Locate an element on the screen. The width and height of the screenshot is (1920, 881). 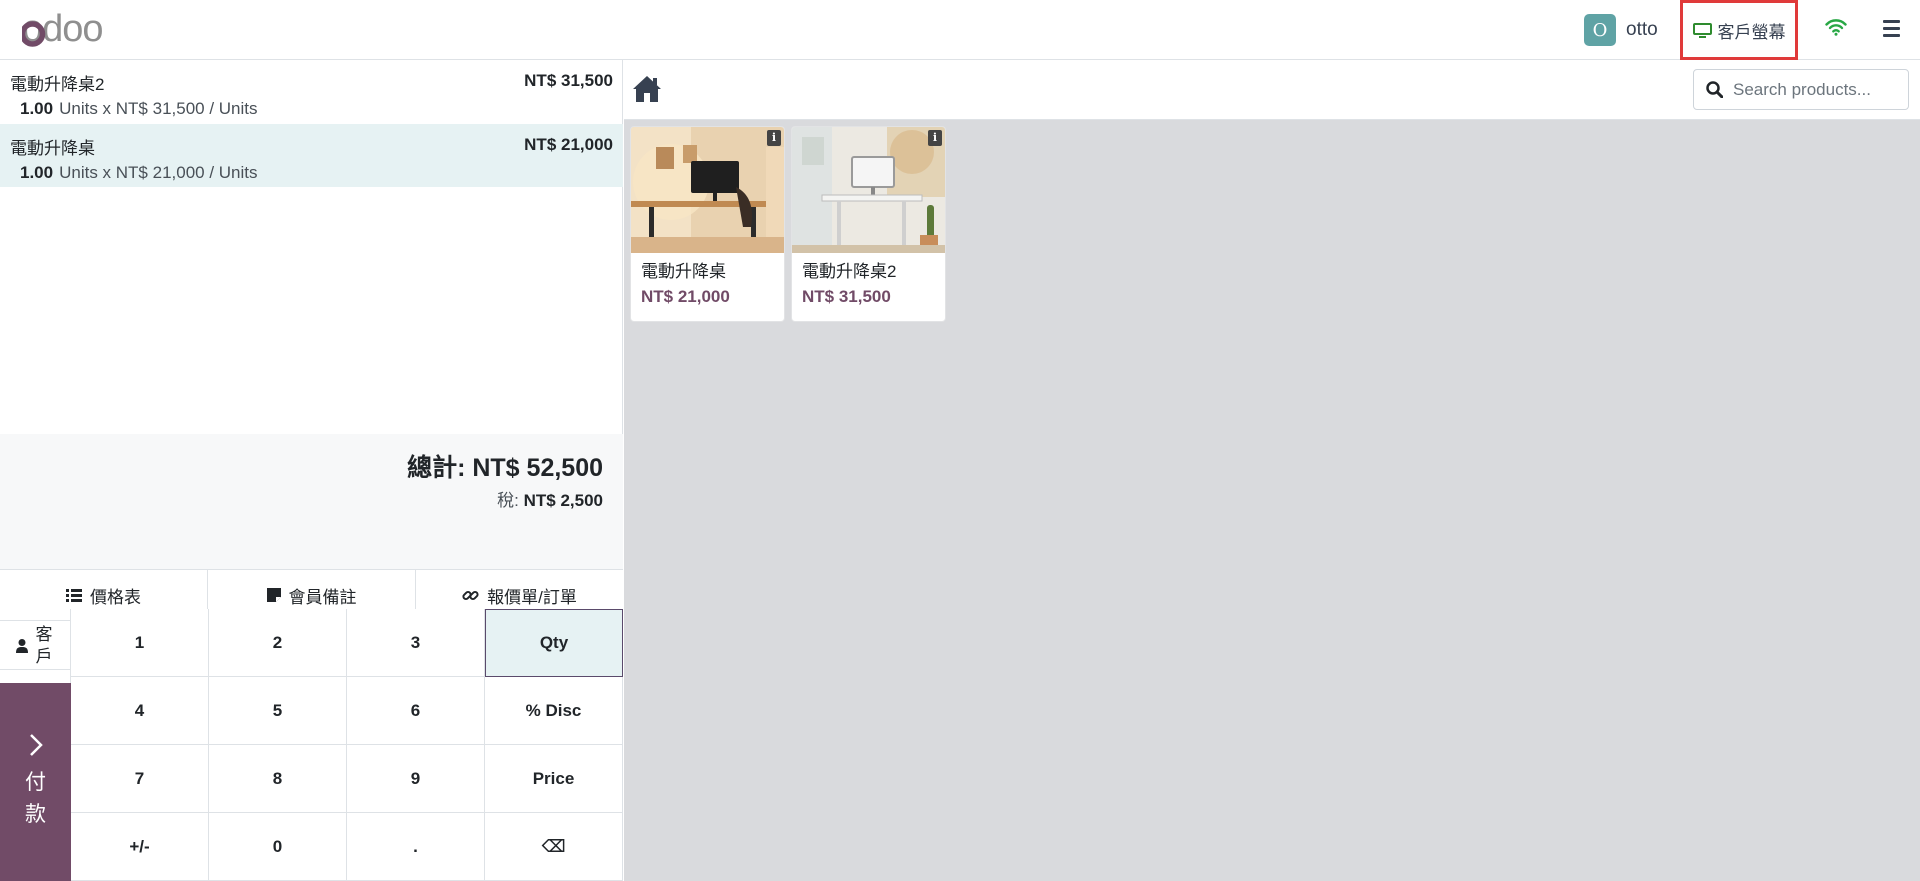
user-avatar: O is located at coordinates (1600, 30).